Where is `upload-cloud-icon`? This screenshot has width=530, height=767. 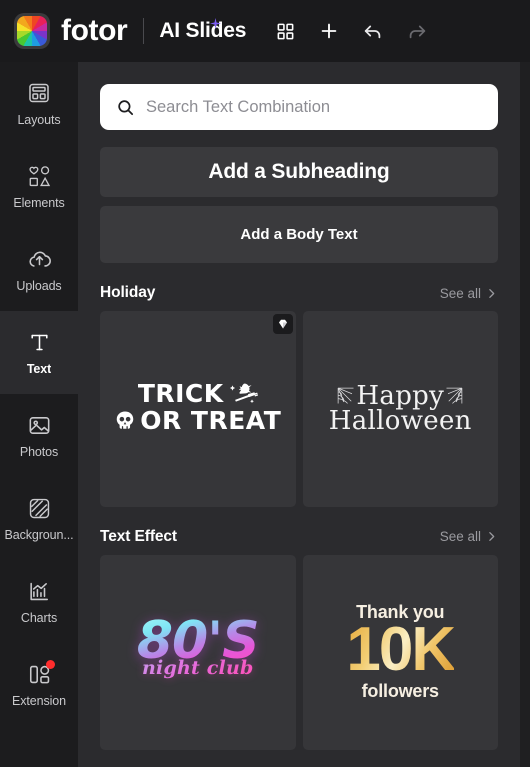 upload-cloud-icon is located at coordinates (39, 259).